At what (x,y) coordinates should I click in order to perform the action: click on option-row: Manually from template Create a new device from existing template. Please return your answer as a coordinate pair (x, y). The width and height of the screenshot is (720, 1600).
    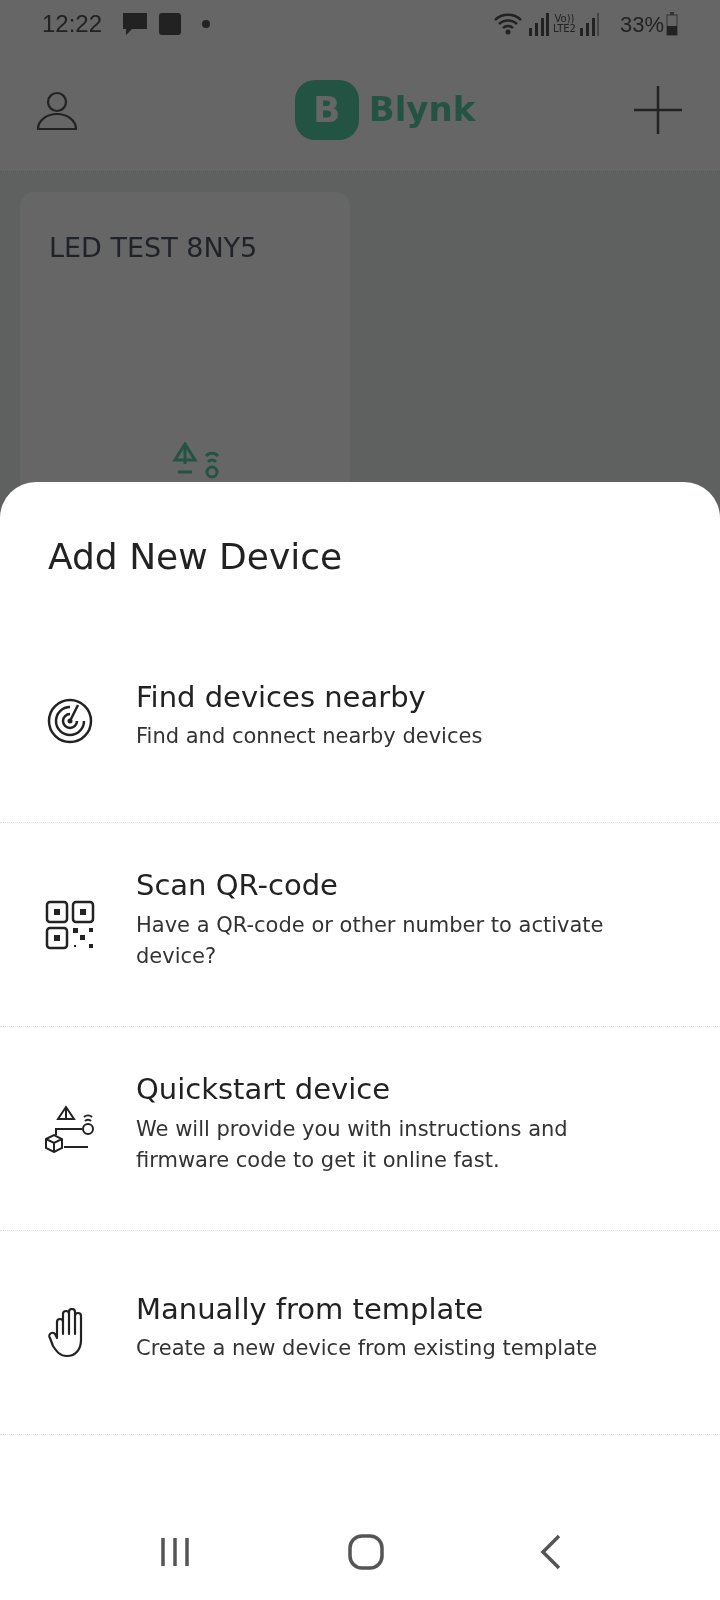
    Looking at the image, I should click on (360, 1333).